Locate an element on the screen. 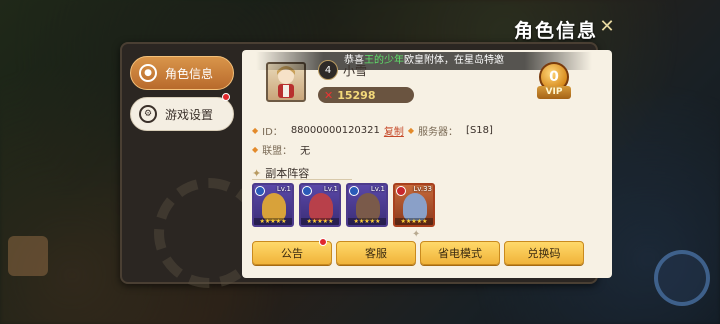 The image size is (720, 324). vip-label: VIP is located at coordinates (554, 92).